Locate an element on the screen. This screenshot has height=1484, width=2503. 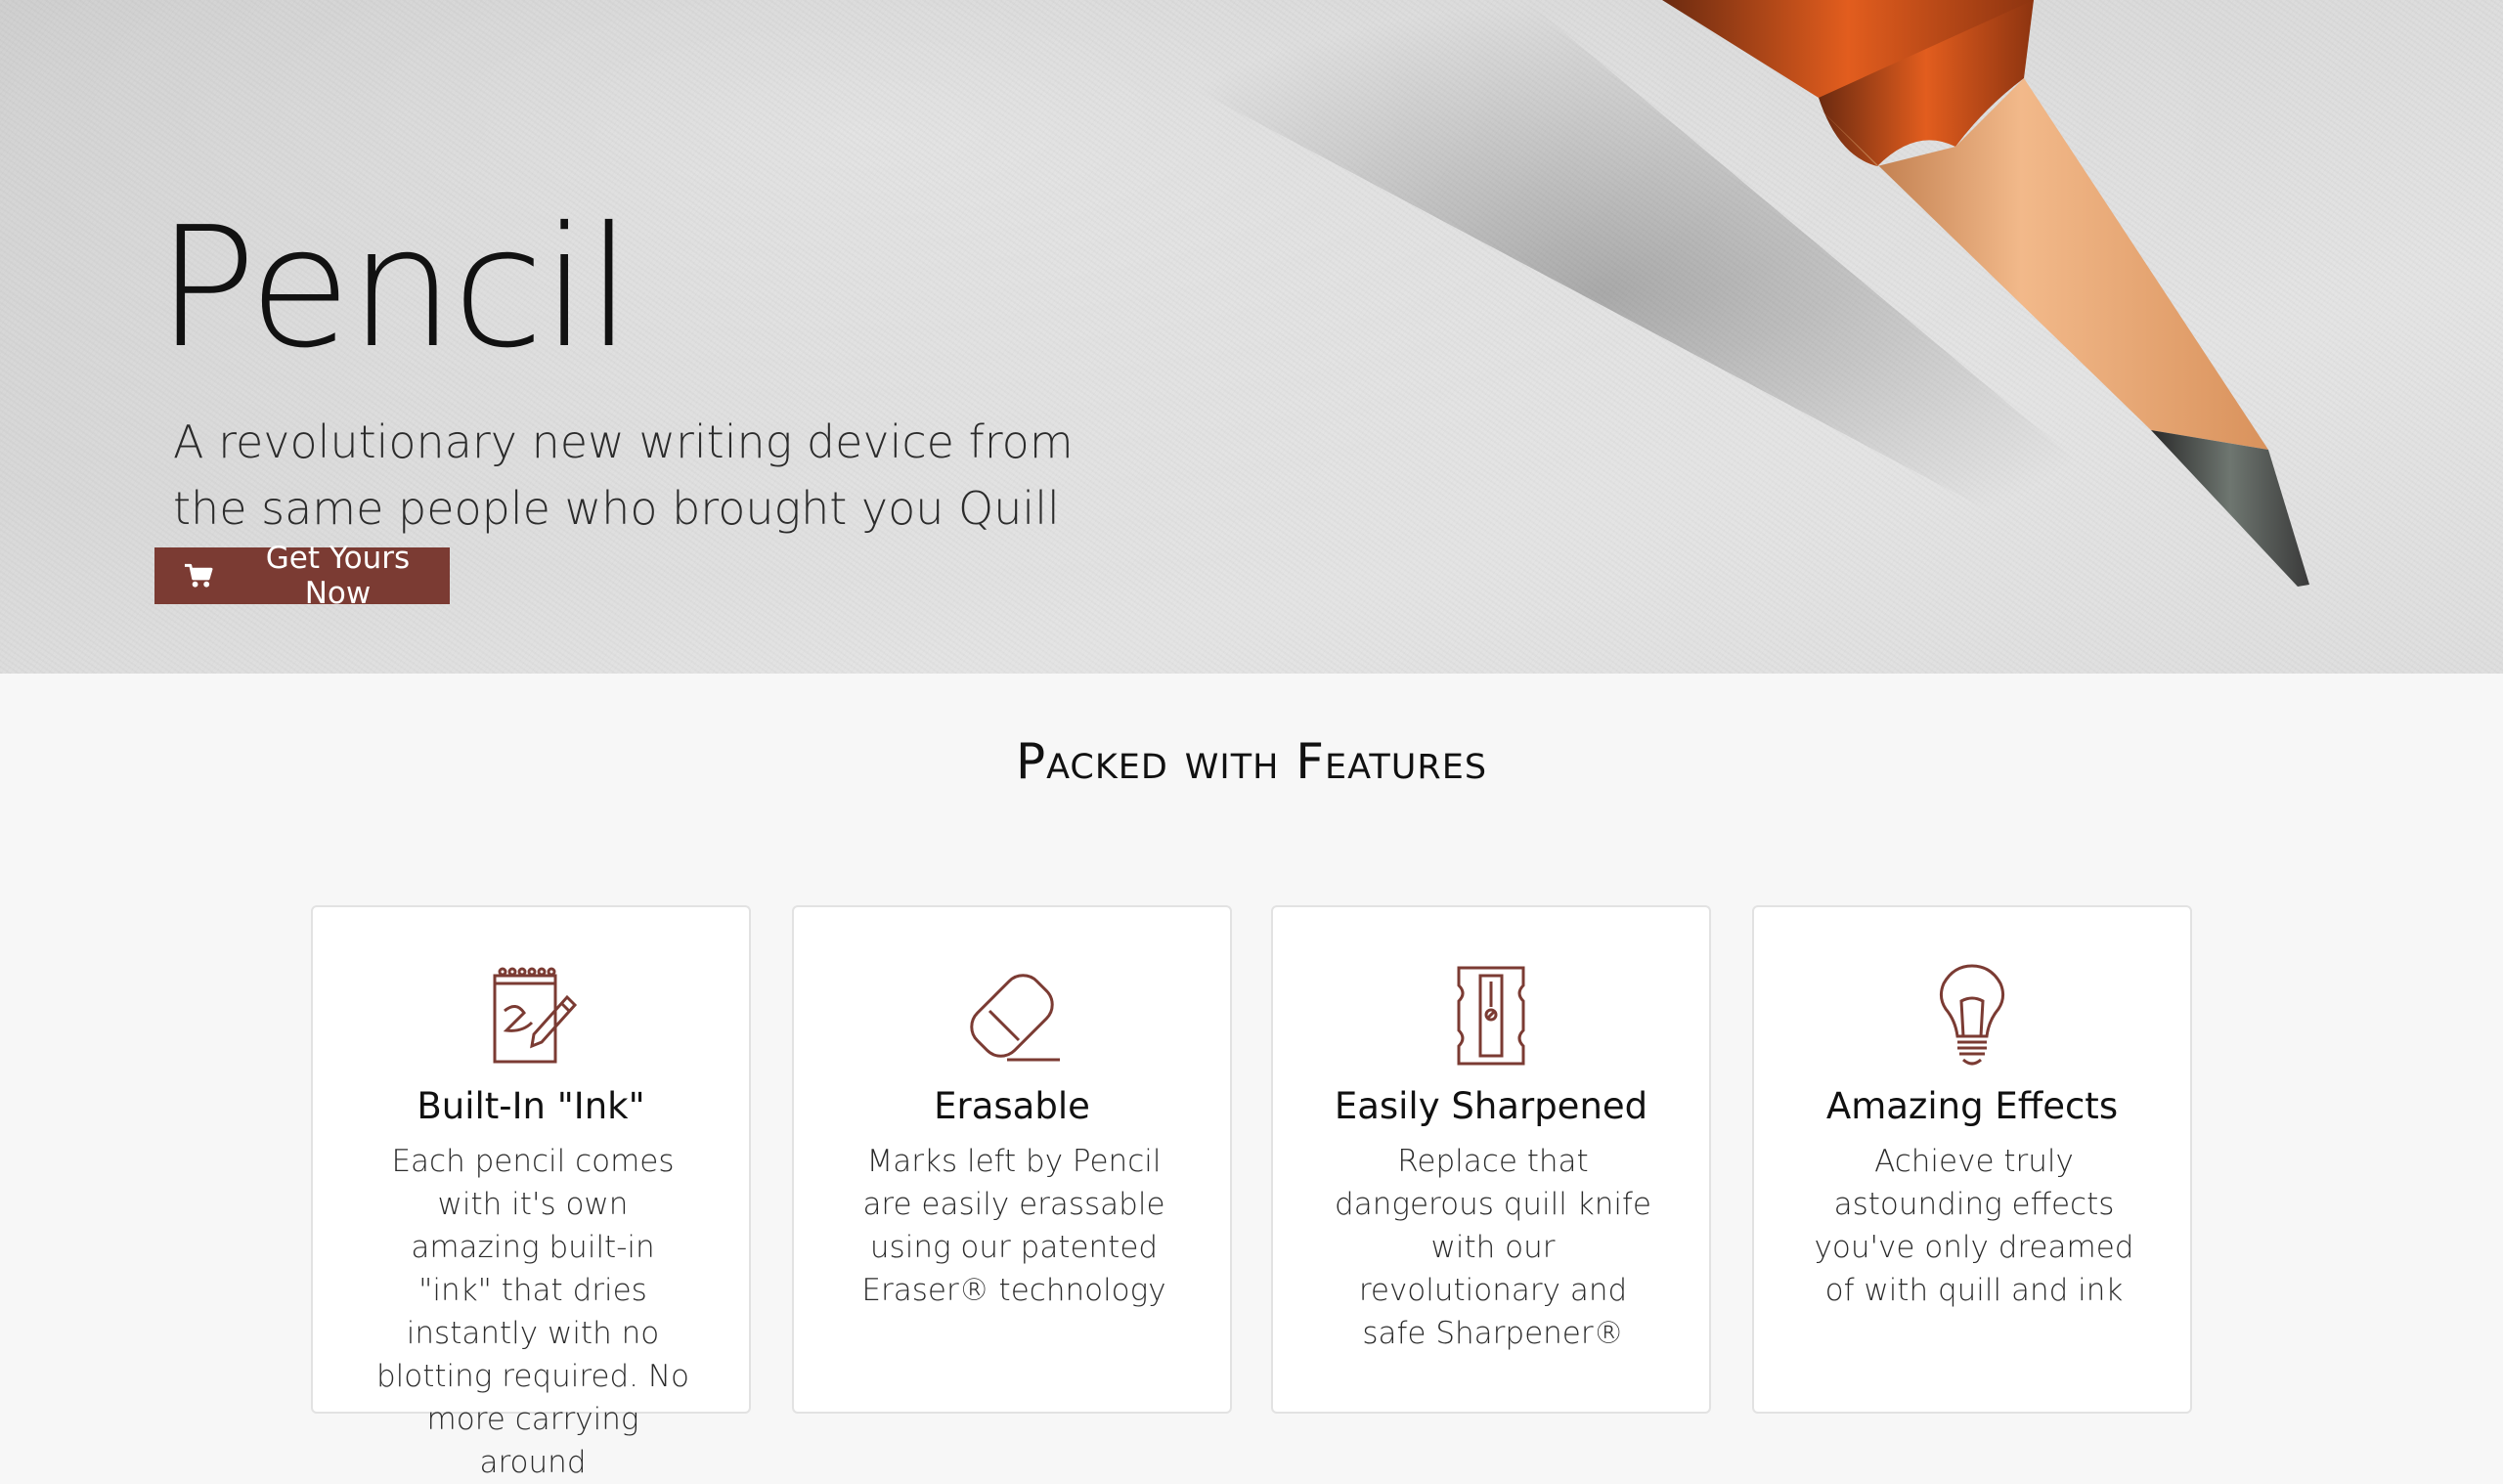
features-heading: Packed with Features is located at coordinates (1251, 761).